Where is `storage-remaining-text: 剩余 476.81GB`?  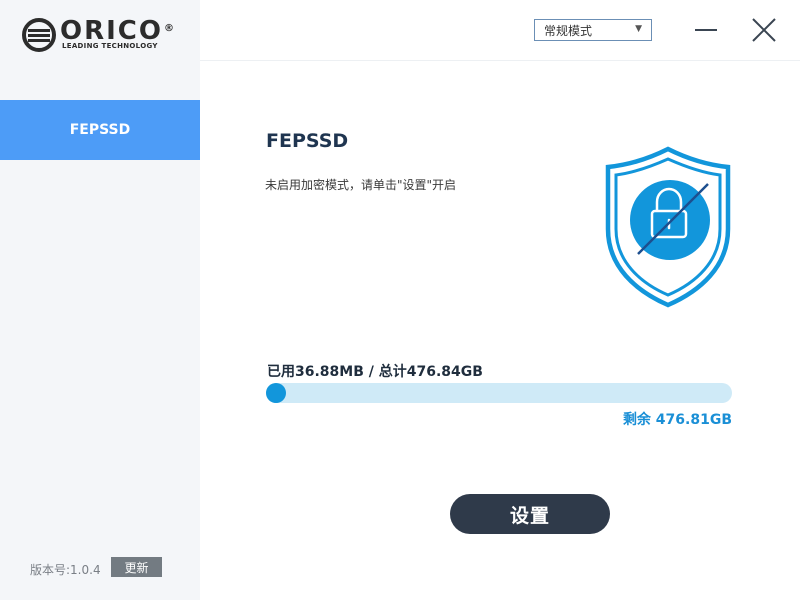 storage-remaining-text: 剩余 476.81GB is located at coordinates (677, 420).